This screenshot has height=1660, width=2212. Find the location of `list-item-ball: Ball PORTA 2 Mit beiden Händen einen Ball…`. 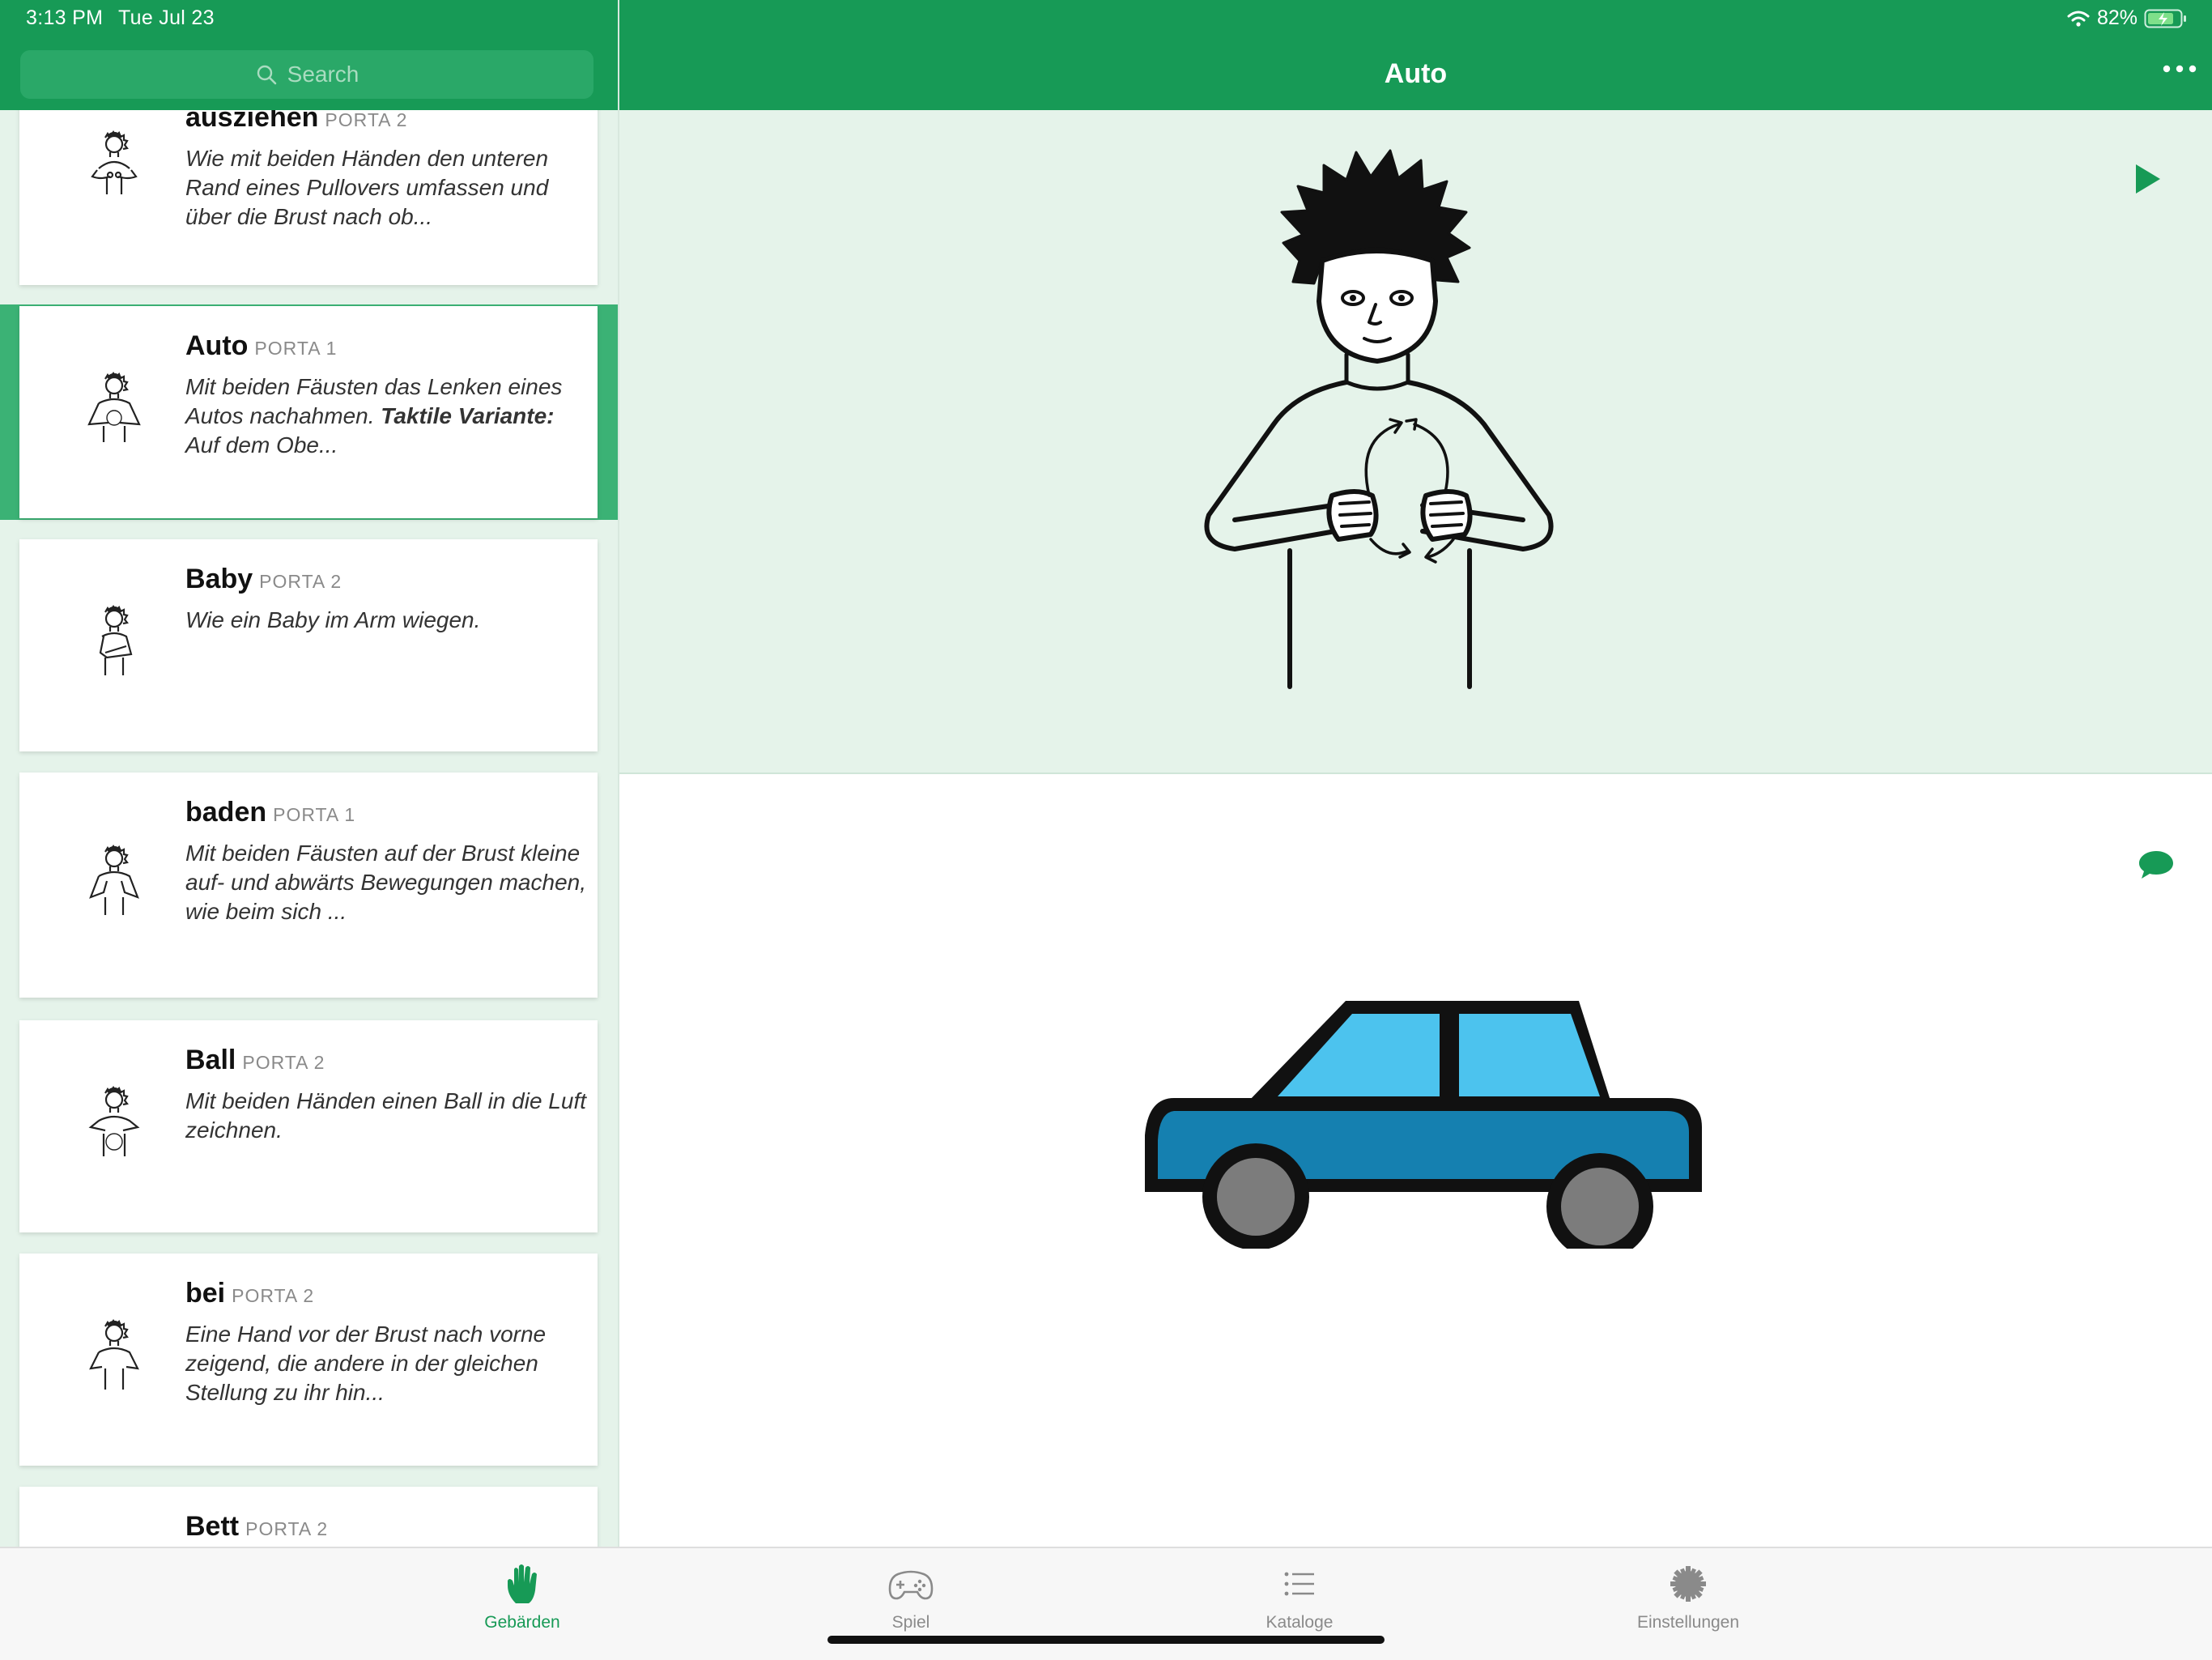

list-item-ball: Ball PORTA 2 Mit beiden Händen einen Ball… is located at coordinates (309, 1126).